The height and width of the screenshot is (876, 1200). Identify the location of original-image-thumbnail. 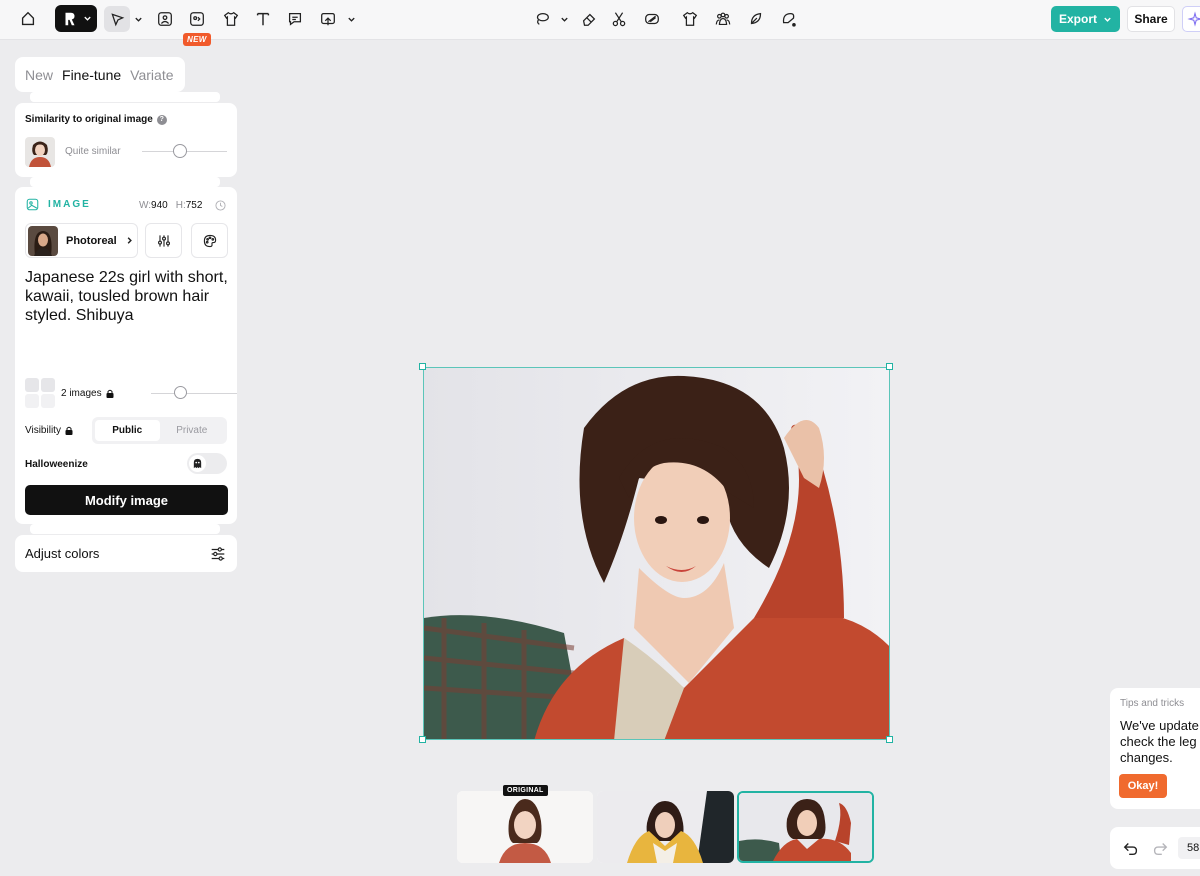
(40, 152).